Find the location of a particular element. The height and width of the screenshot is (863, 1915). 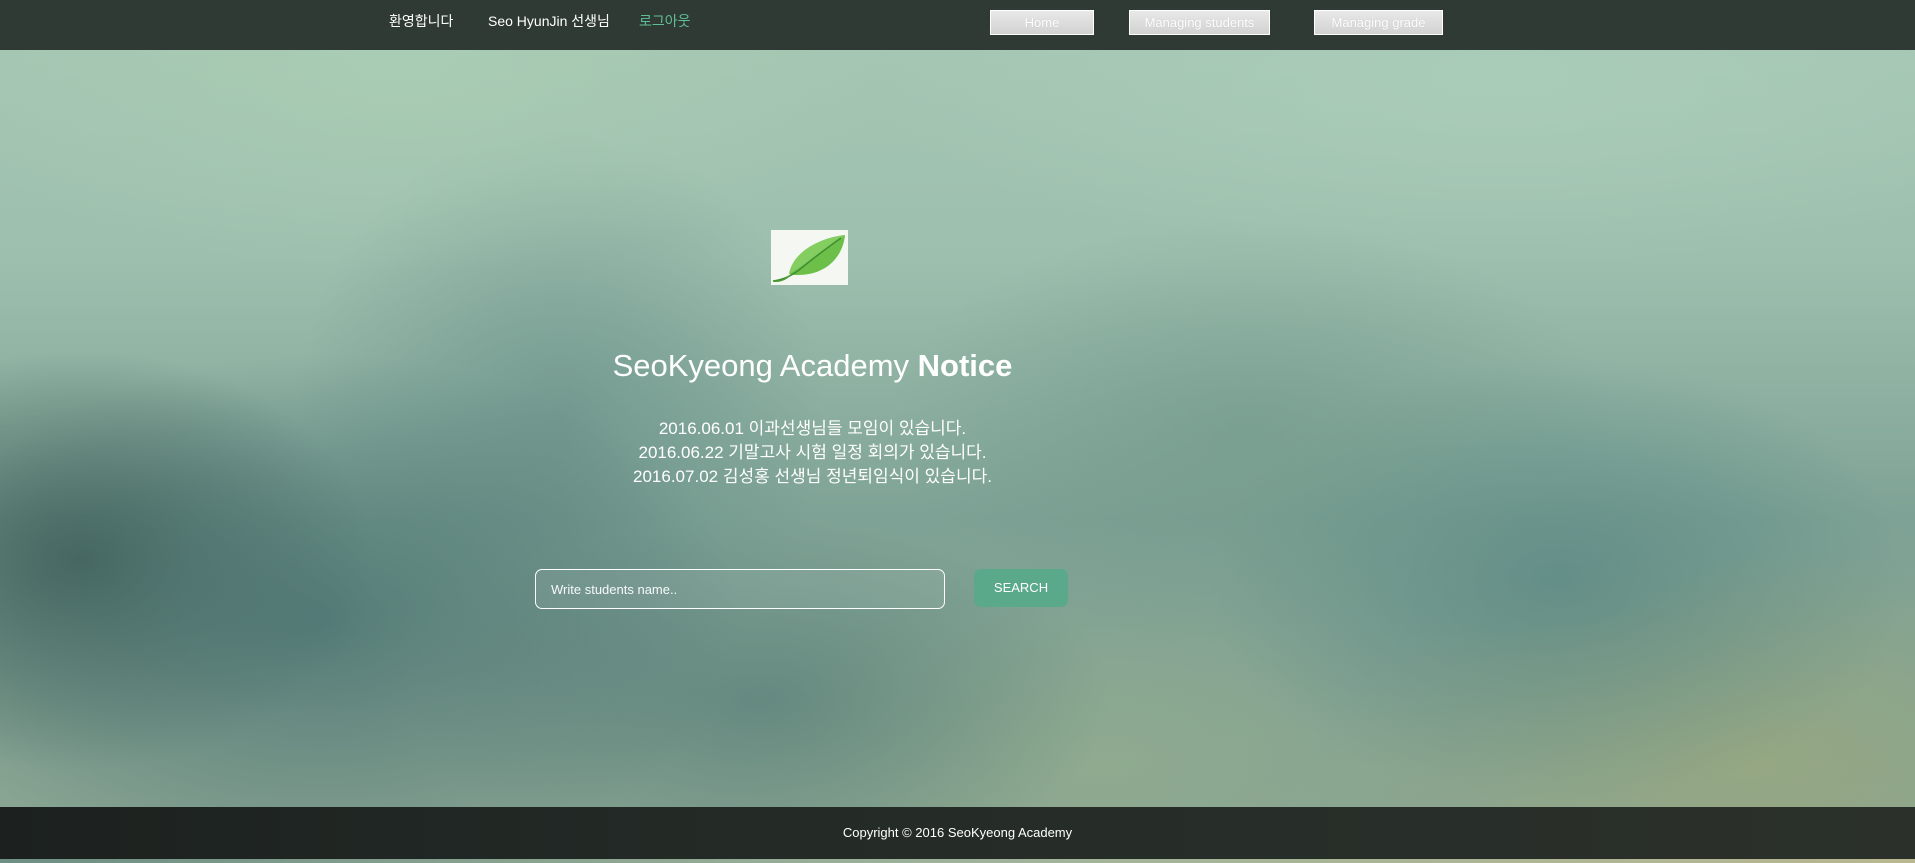

notice-item: 2016.06.01 이과선생님들 모임이 있습니다. is located at coordinates (812, 428).